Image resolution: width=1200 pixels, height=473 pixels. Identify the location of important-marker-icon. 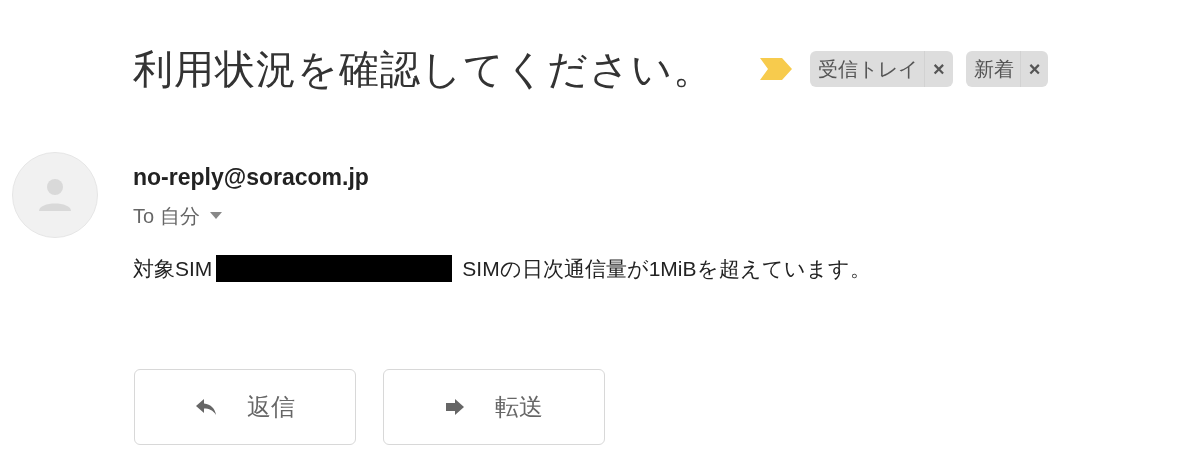
(776, 69).